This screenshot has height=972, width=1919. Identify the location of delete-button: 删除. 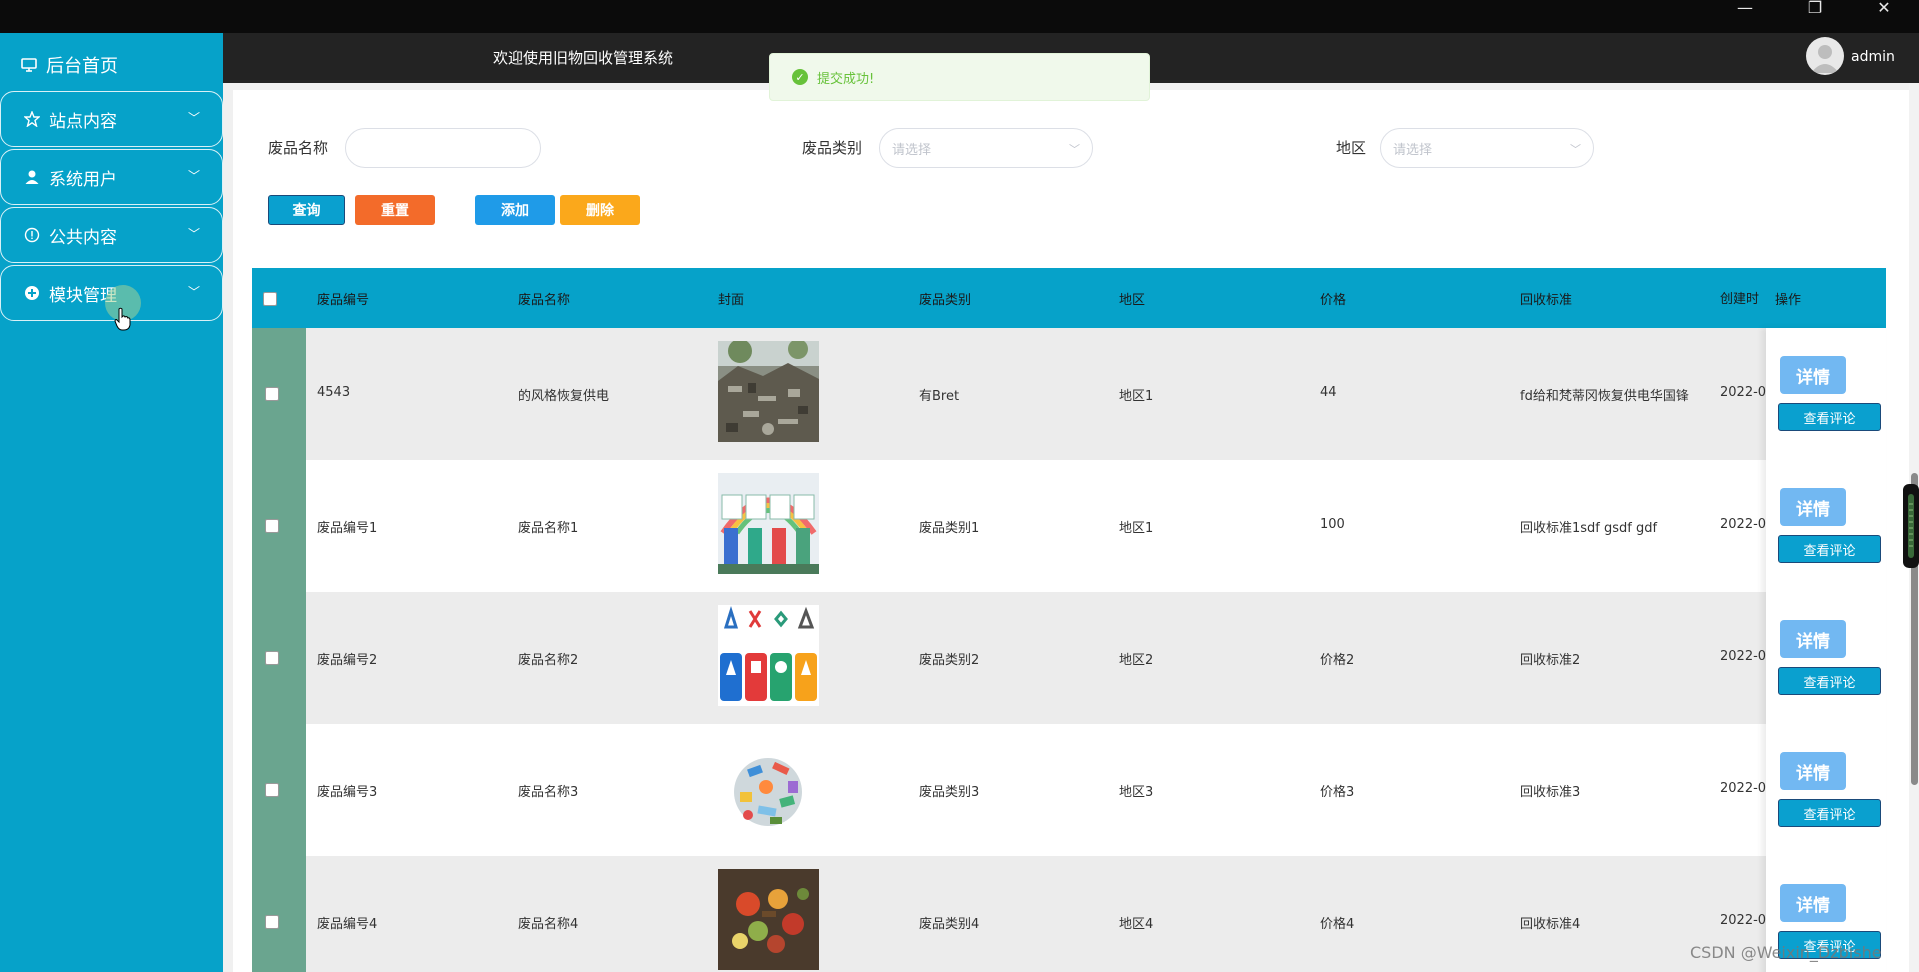
(600, 210).